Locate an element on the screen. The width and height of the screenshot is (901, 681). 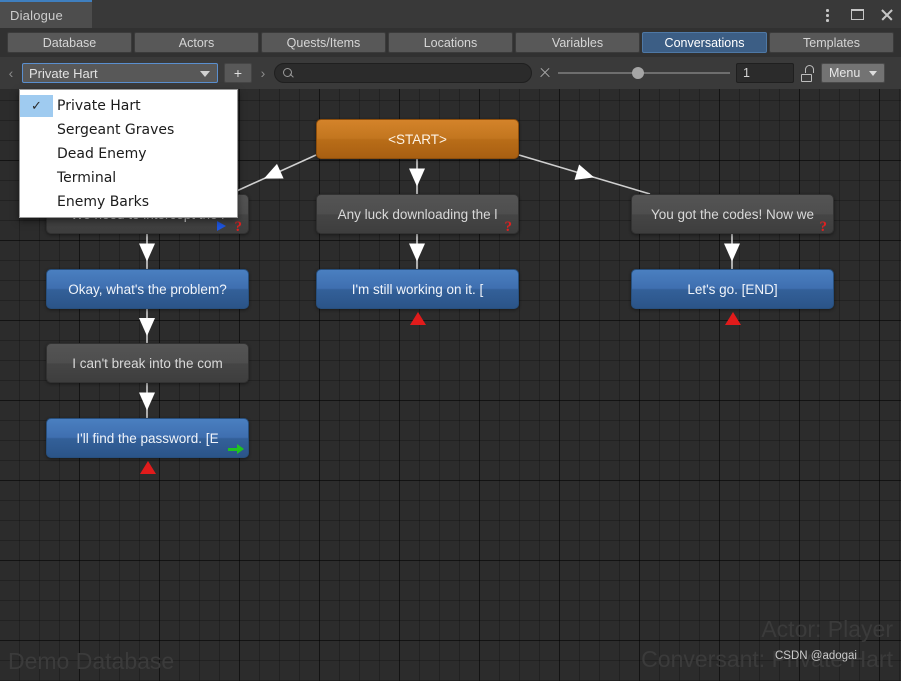
tab-label: Actors is located at coordinates (196, 42).